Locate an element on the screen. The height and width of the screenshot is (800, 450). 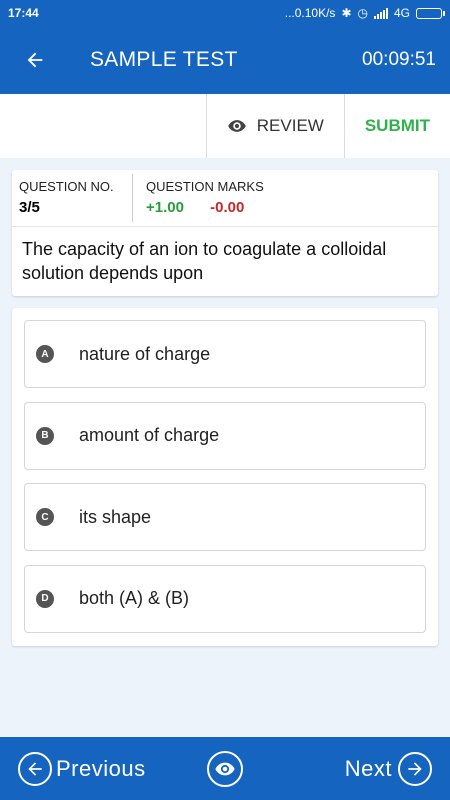
previous-button: Previous is located at coordinates (82, 768).